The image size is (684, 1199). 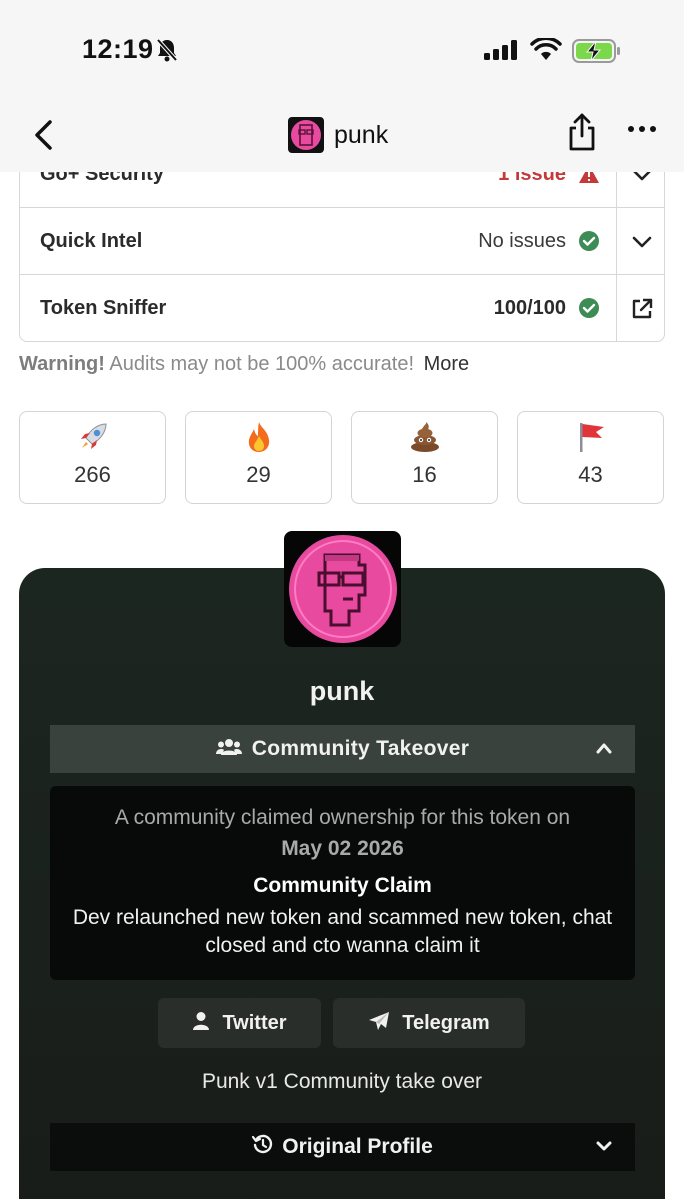 I want to click on more-link: More, so click(x=447, y=364).